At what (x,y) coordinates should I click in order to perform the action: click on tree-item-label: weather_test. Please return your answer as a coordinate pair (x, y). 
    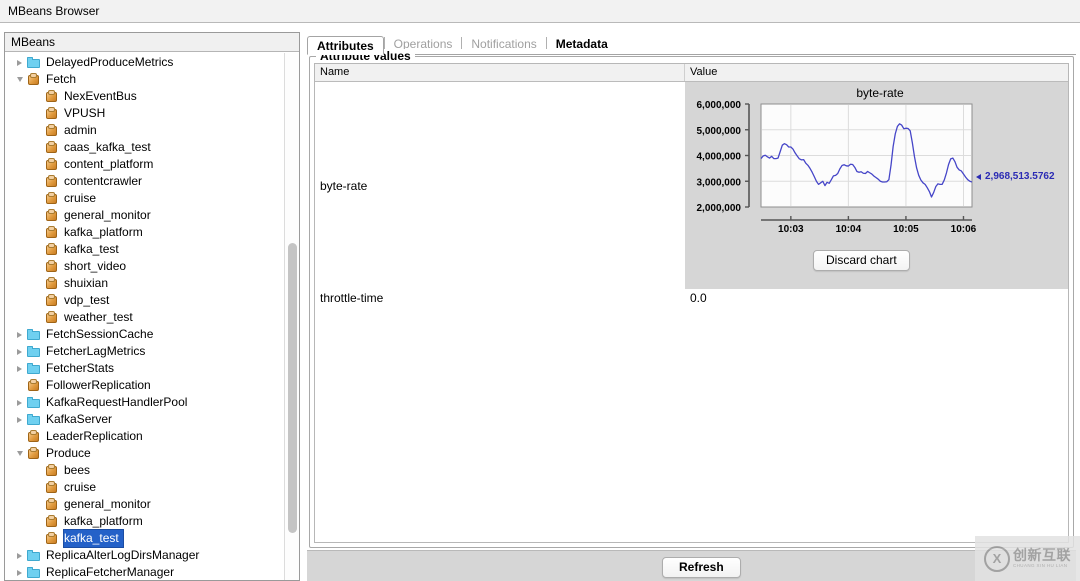
    Looking at the image, I should click on (98, 317).